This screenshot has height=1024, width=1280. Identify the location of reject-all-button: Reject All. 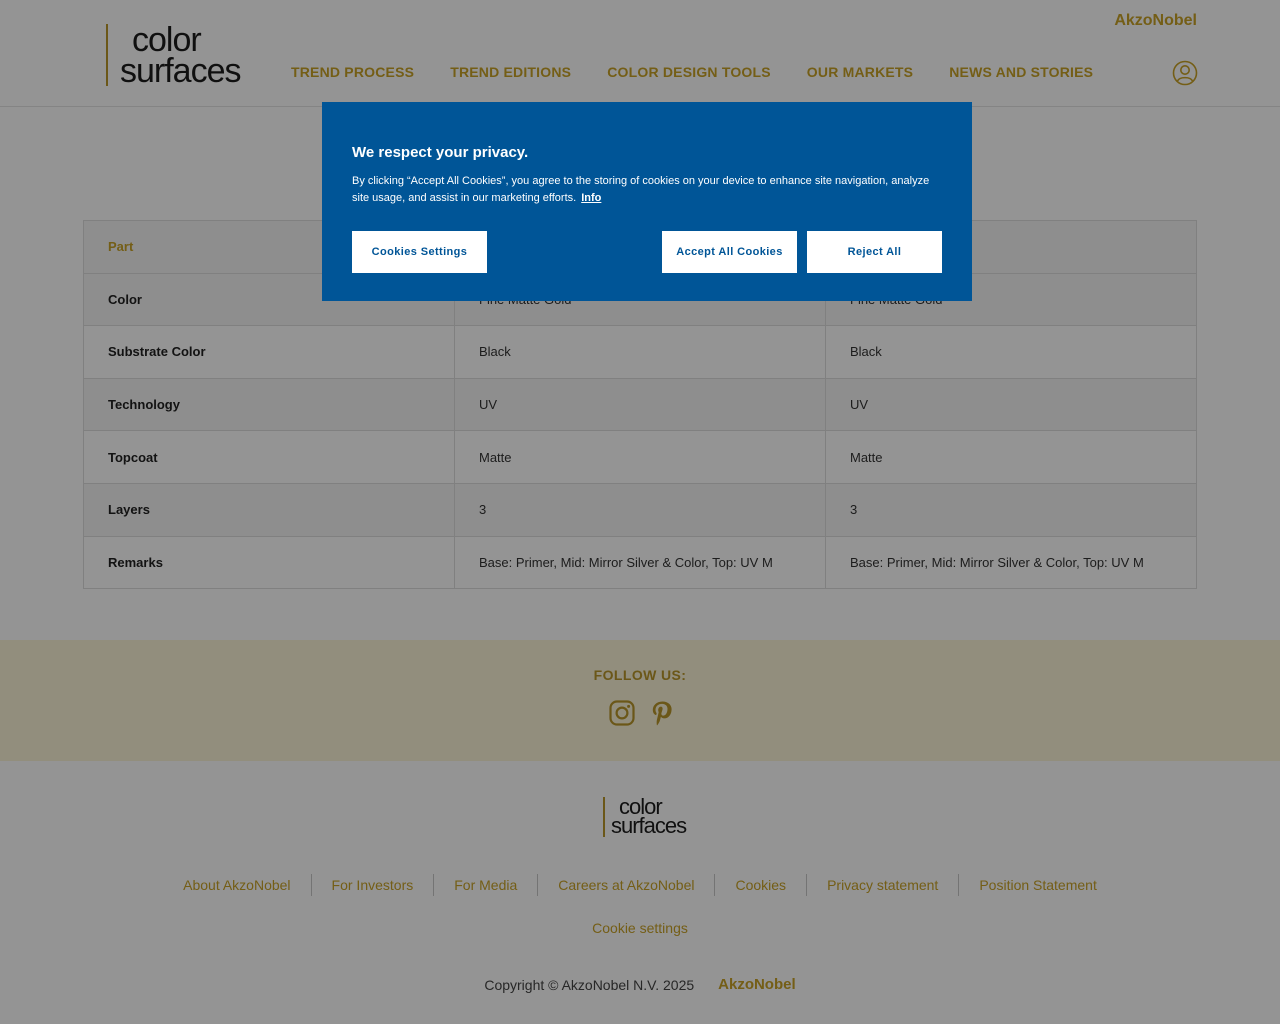
(874, 252).